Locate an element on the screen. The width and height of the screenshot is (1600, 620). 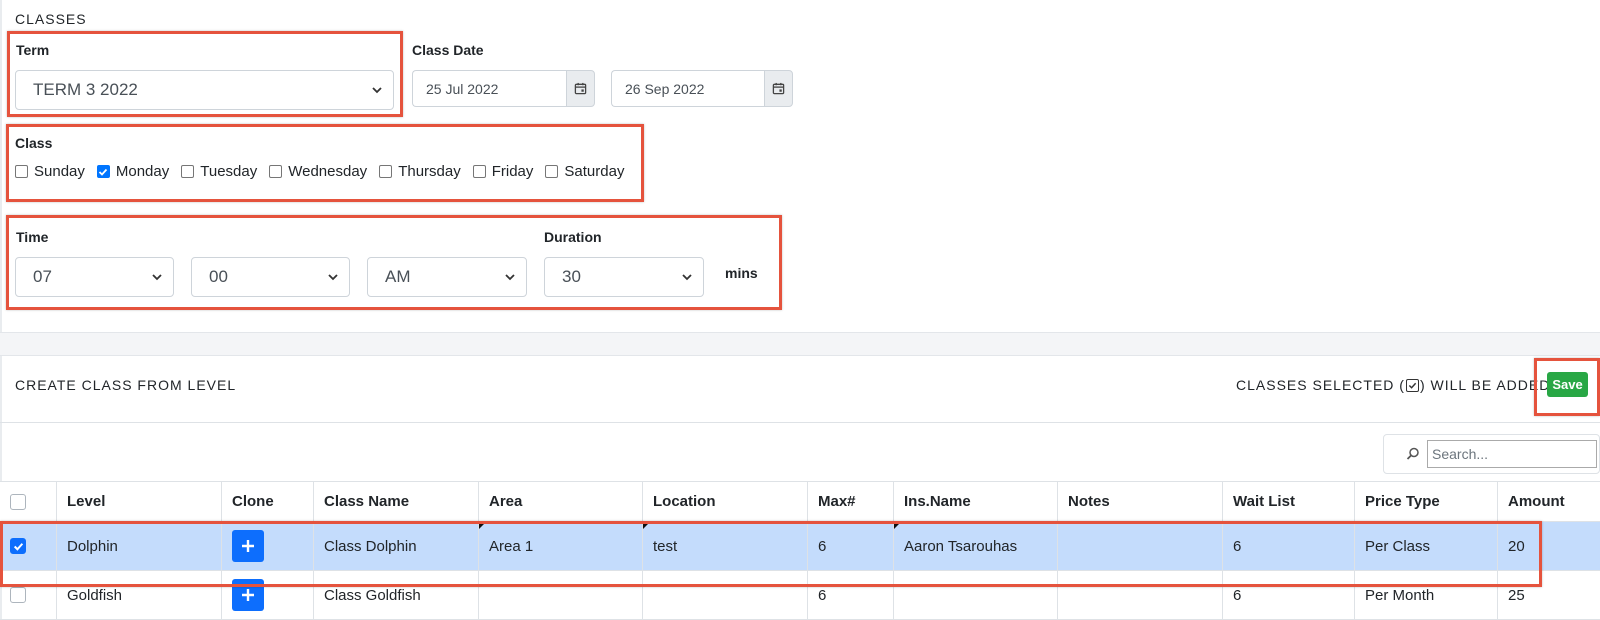
day-friday: Friday is located at coordinates (503, 171).